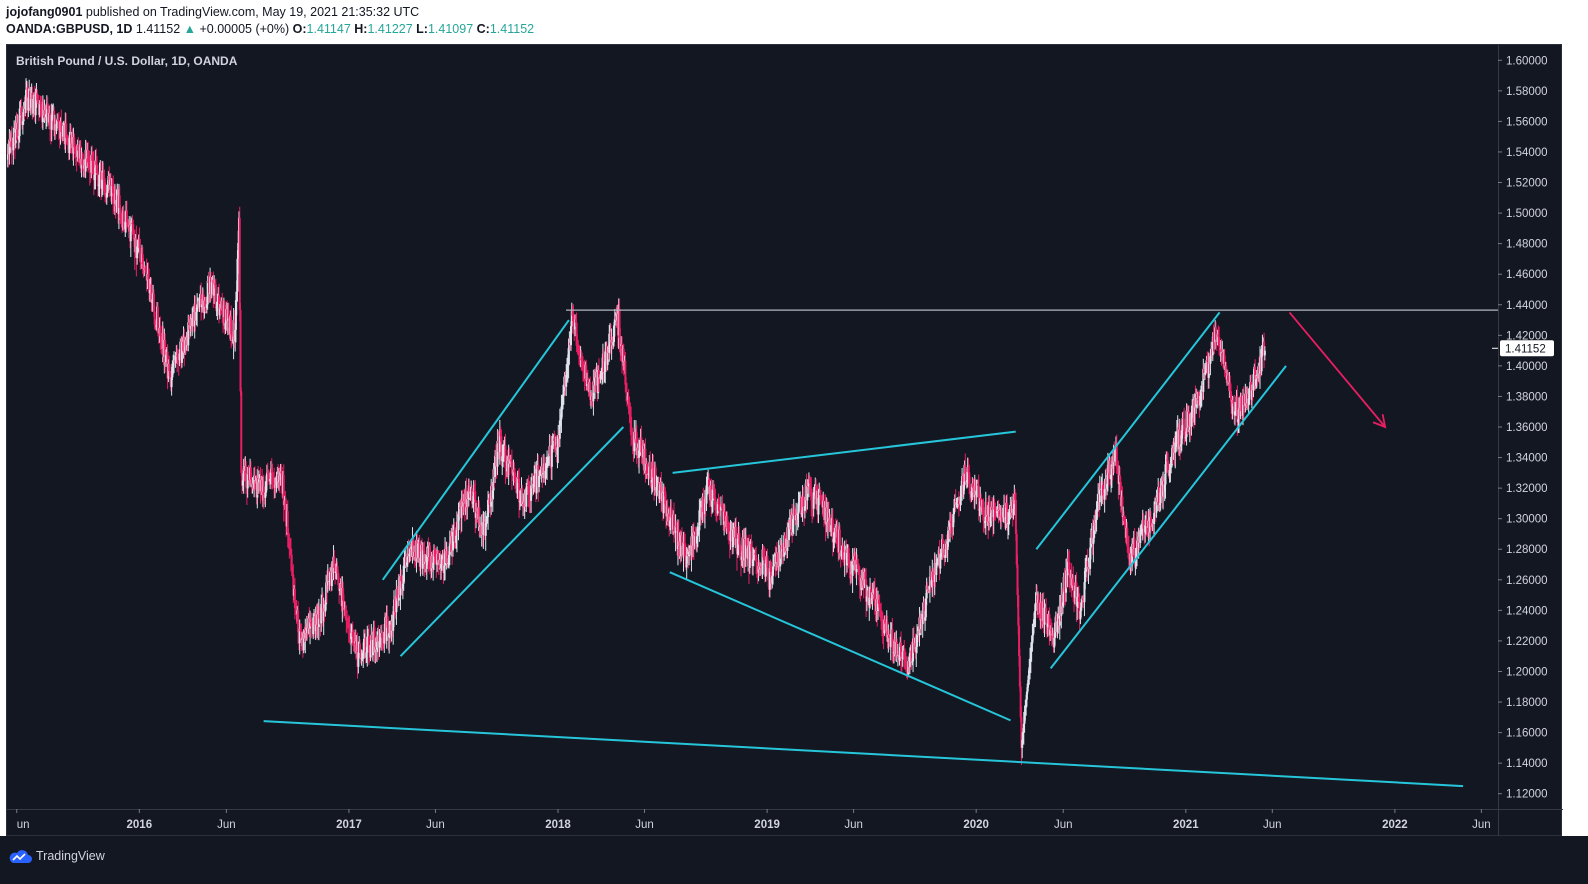  I want to click on channel-2020-upper, so click(1128, 430).